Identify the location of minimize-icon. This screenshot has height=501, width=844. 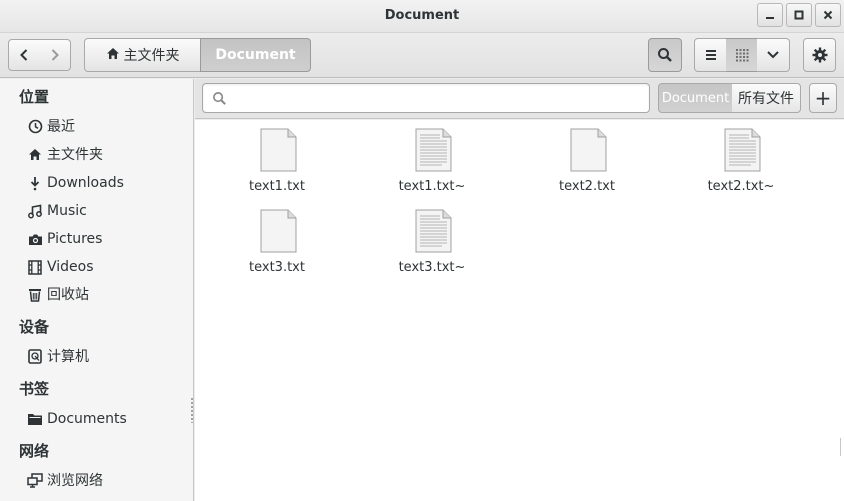
(770, 18).